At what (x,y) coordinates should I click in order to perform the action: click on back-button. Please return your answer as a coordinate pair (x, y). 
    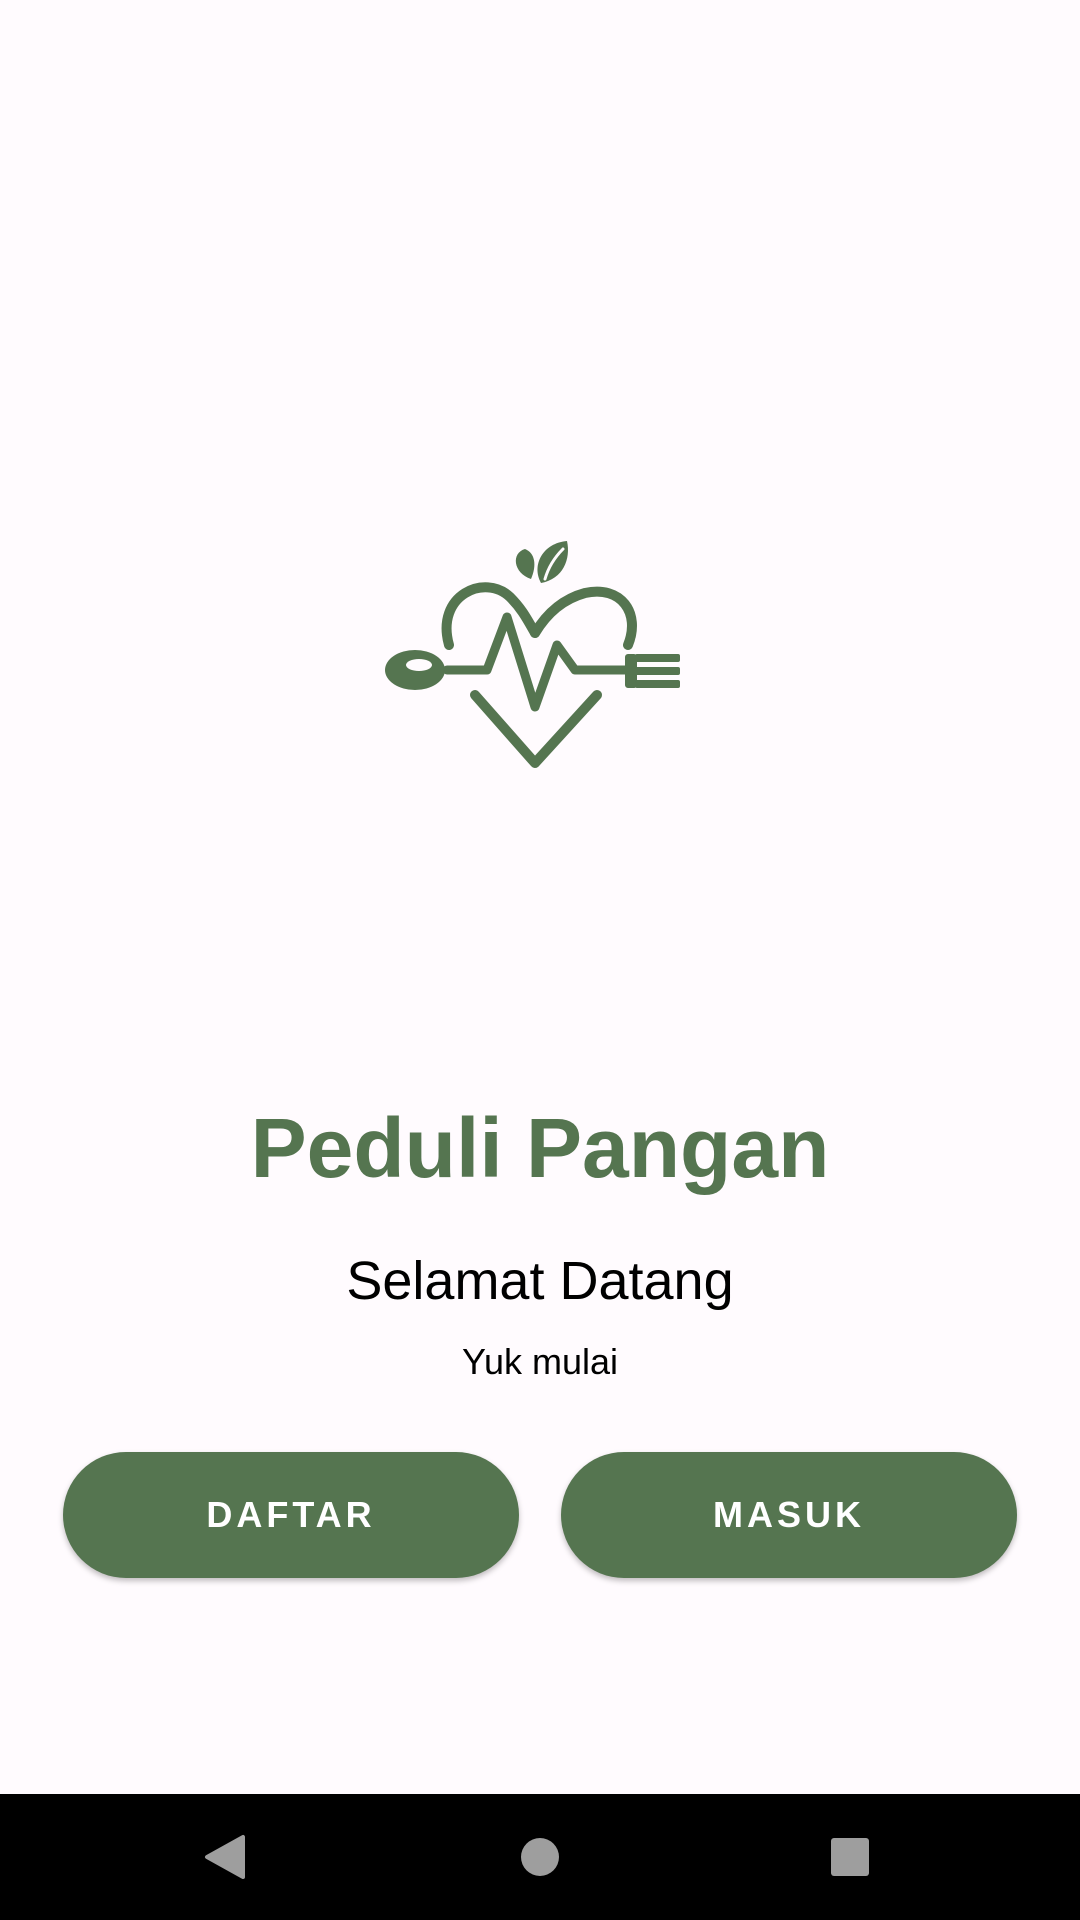
    Looking at the image, I should click on (225, 1857).